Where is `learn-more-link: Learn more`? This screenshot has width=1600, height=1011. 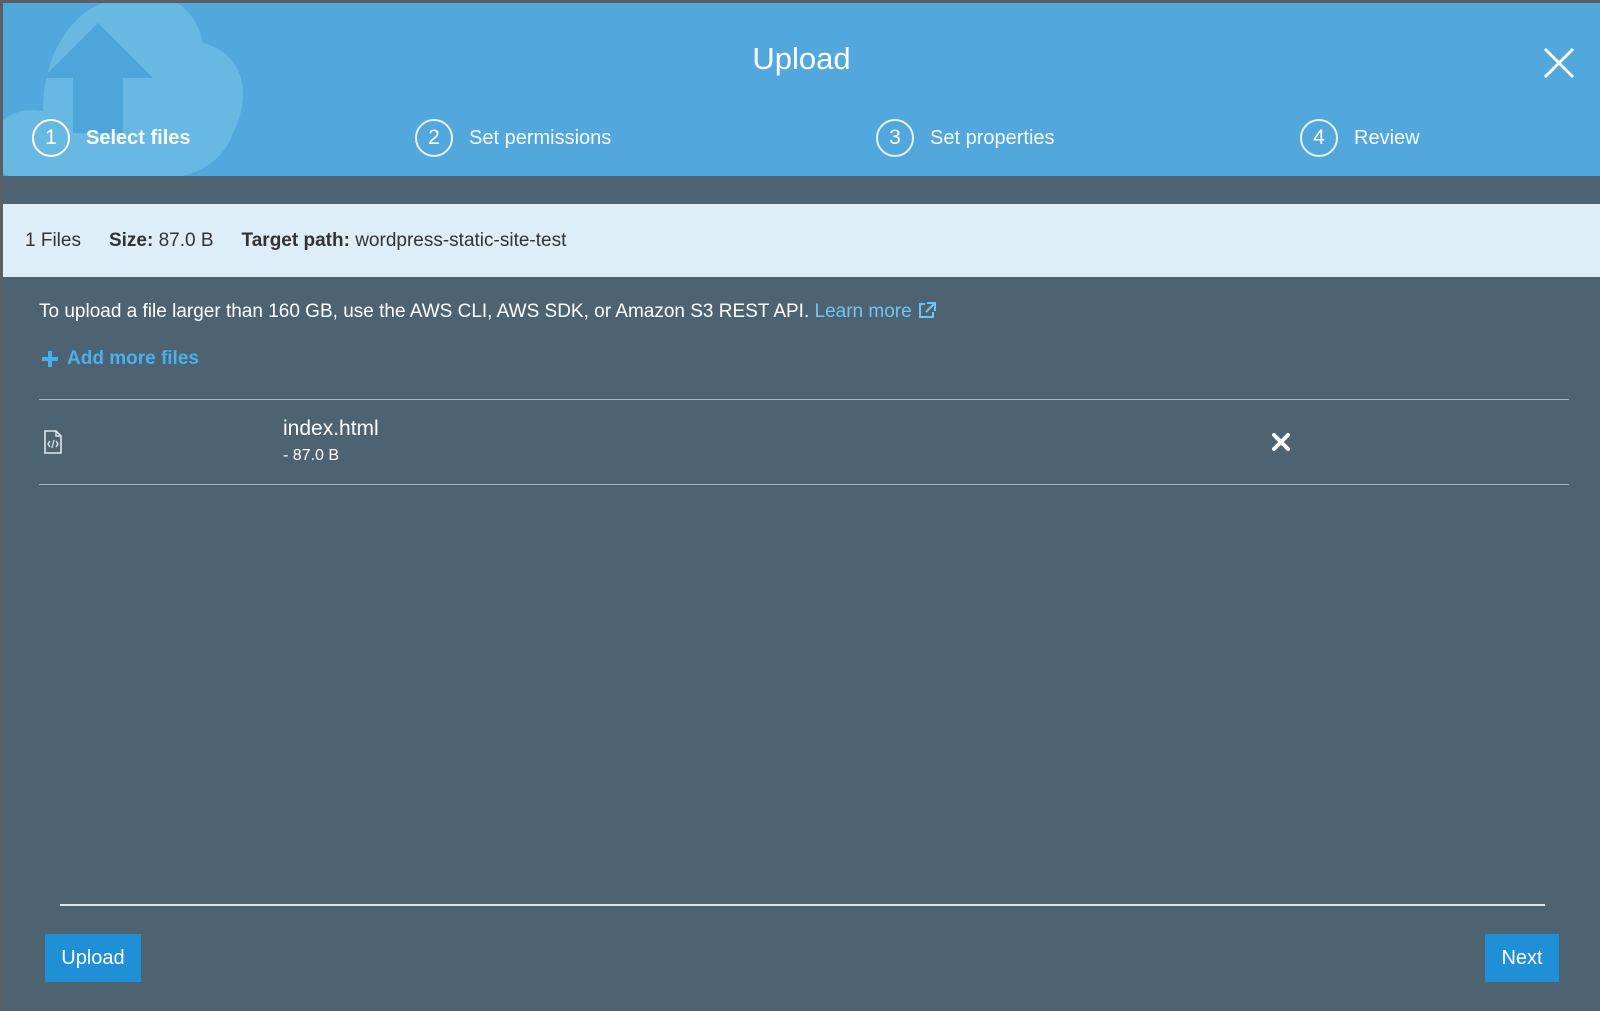
learn-more-link: Learn more is located at coordinates (876, 311).